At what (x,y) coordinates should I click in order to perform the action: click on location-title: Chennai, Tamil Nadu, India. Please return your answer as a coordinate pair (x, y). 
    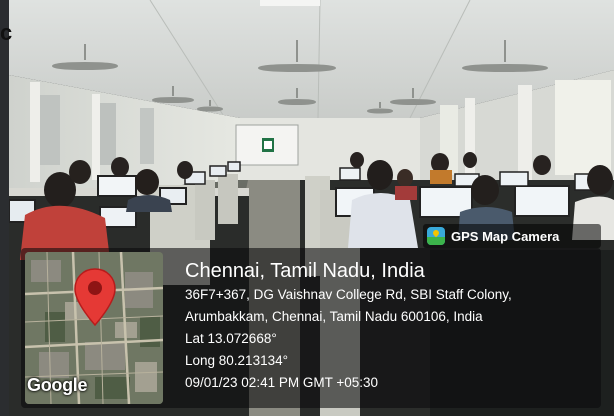
    Looking at the image, I should click on (305, 271).